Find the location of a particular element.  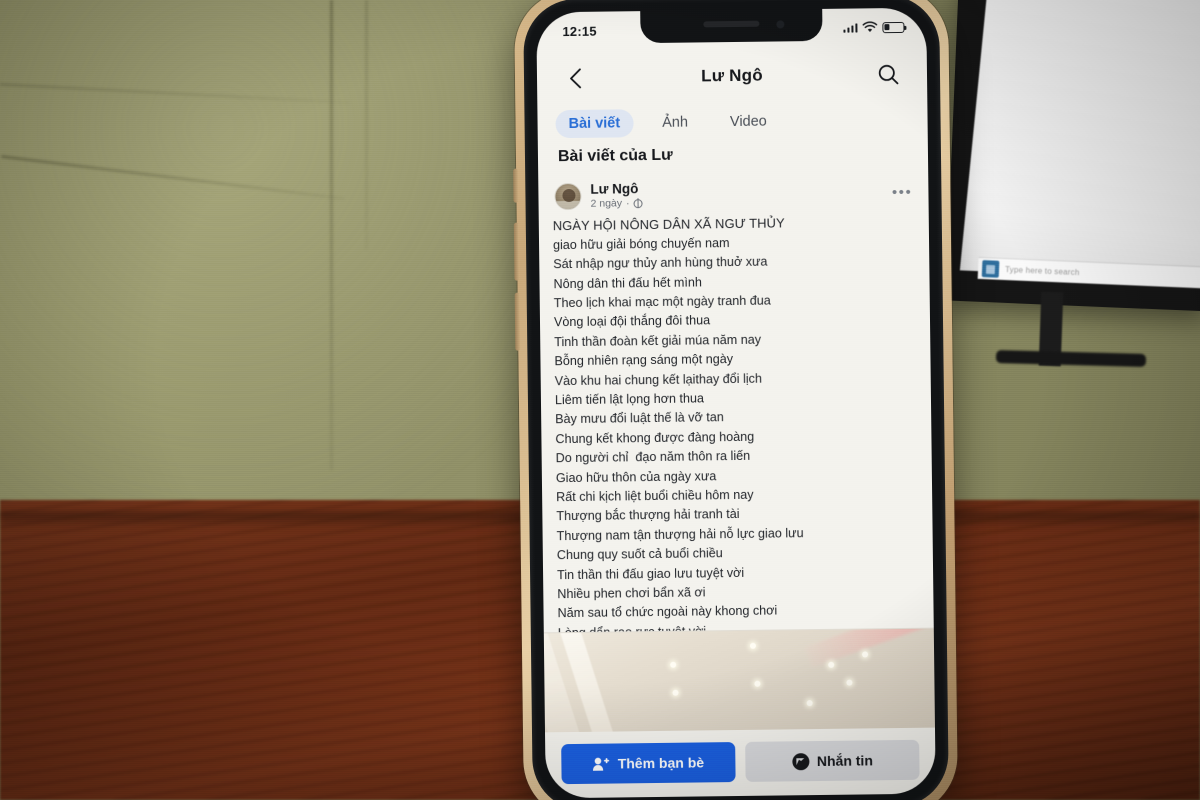

status-time: 12:15 is located at coordinates (579, 31).